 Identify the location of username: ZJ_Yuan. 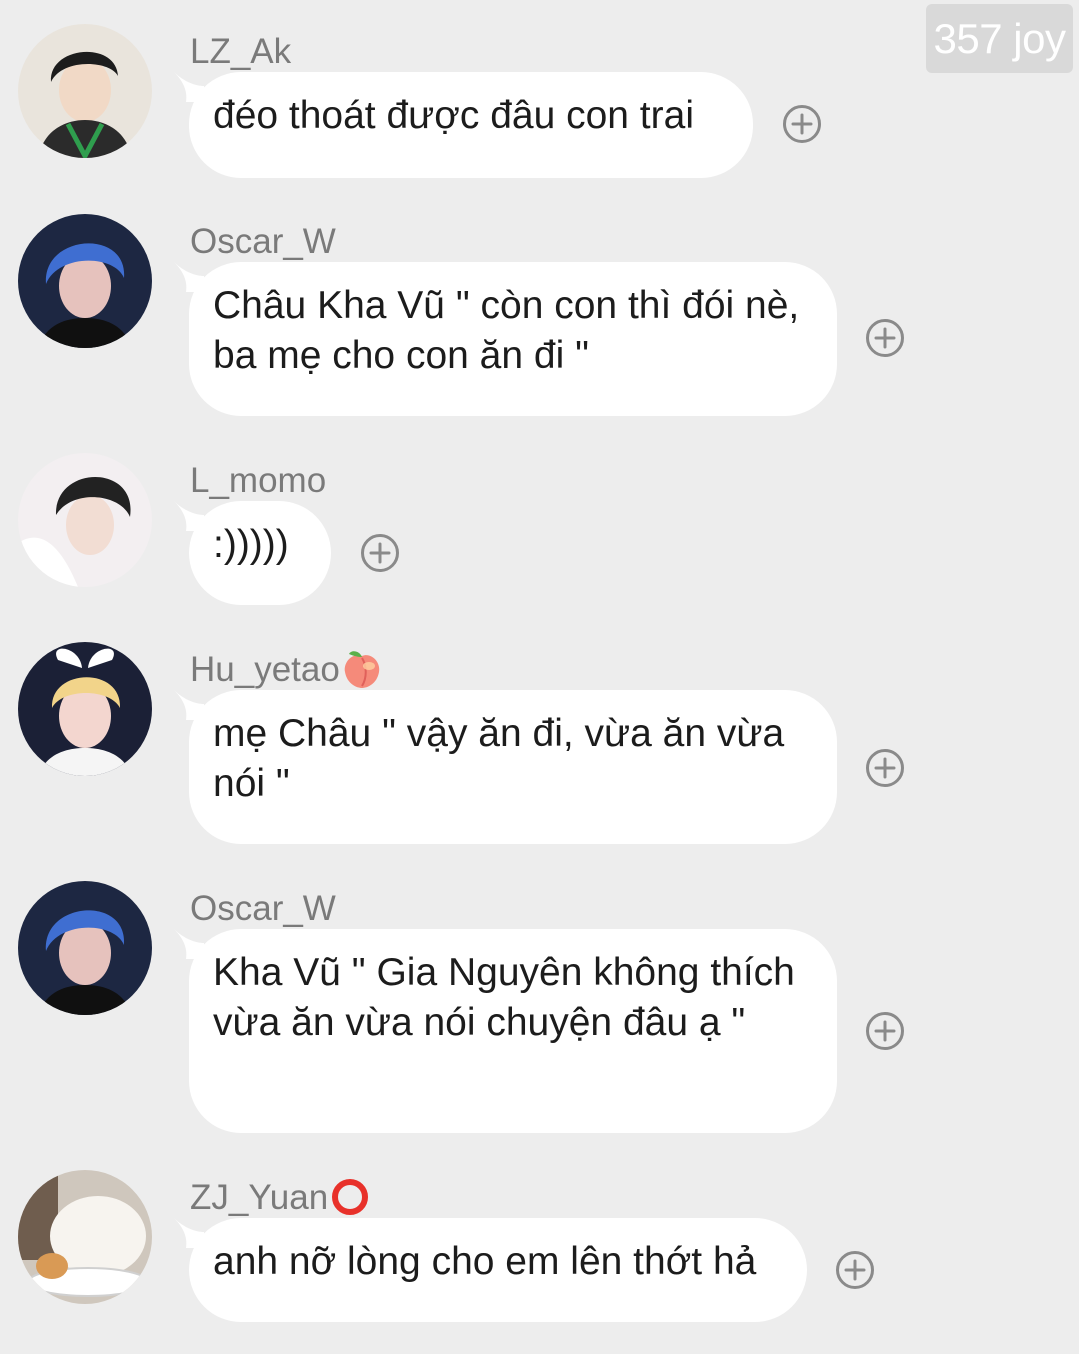
(280, 1198).